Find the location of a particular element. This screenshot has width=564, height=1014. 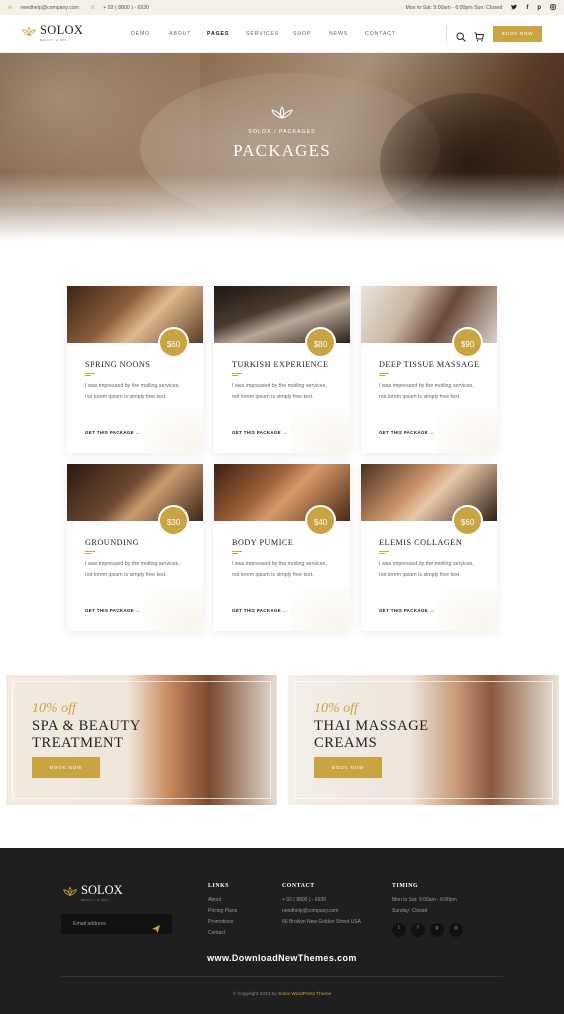

nav-about: ABOUT is located at coordinates (188, 34).